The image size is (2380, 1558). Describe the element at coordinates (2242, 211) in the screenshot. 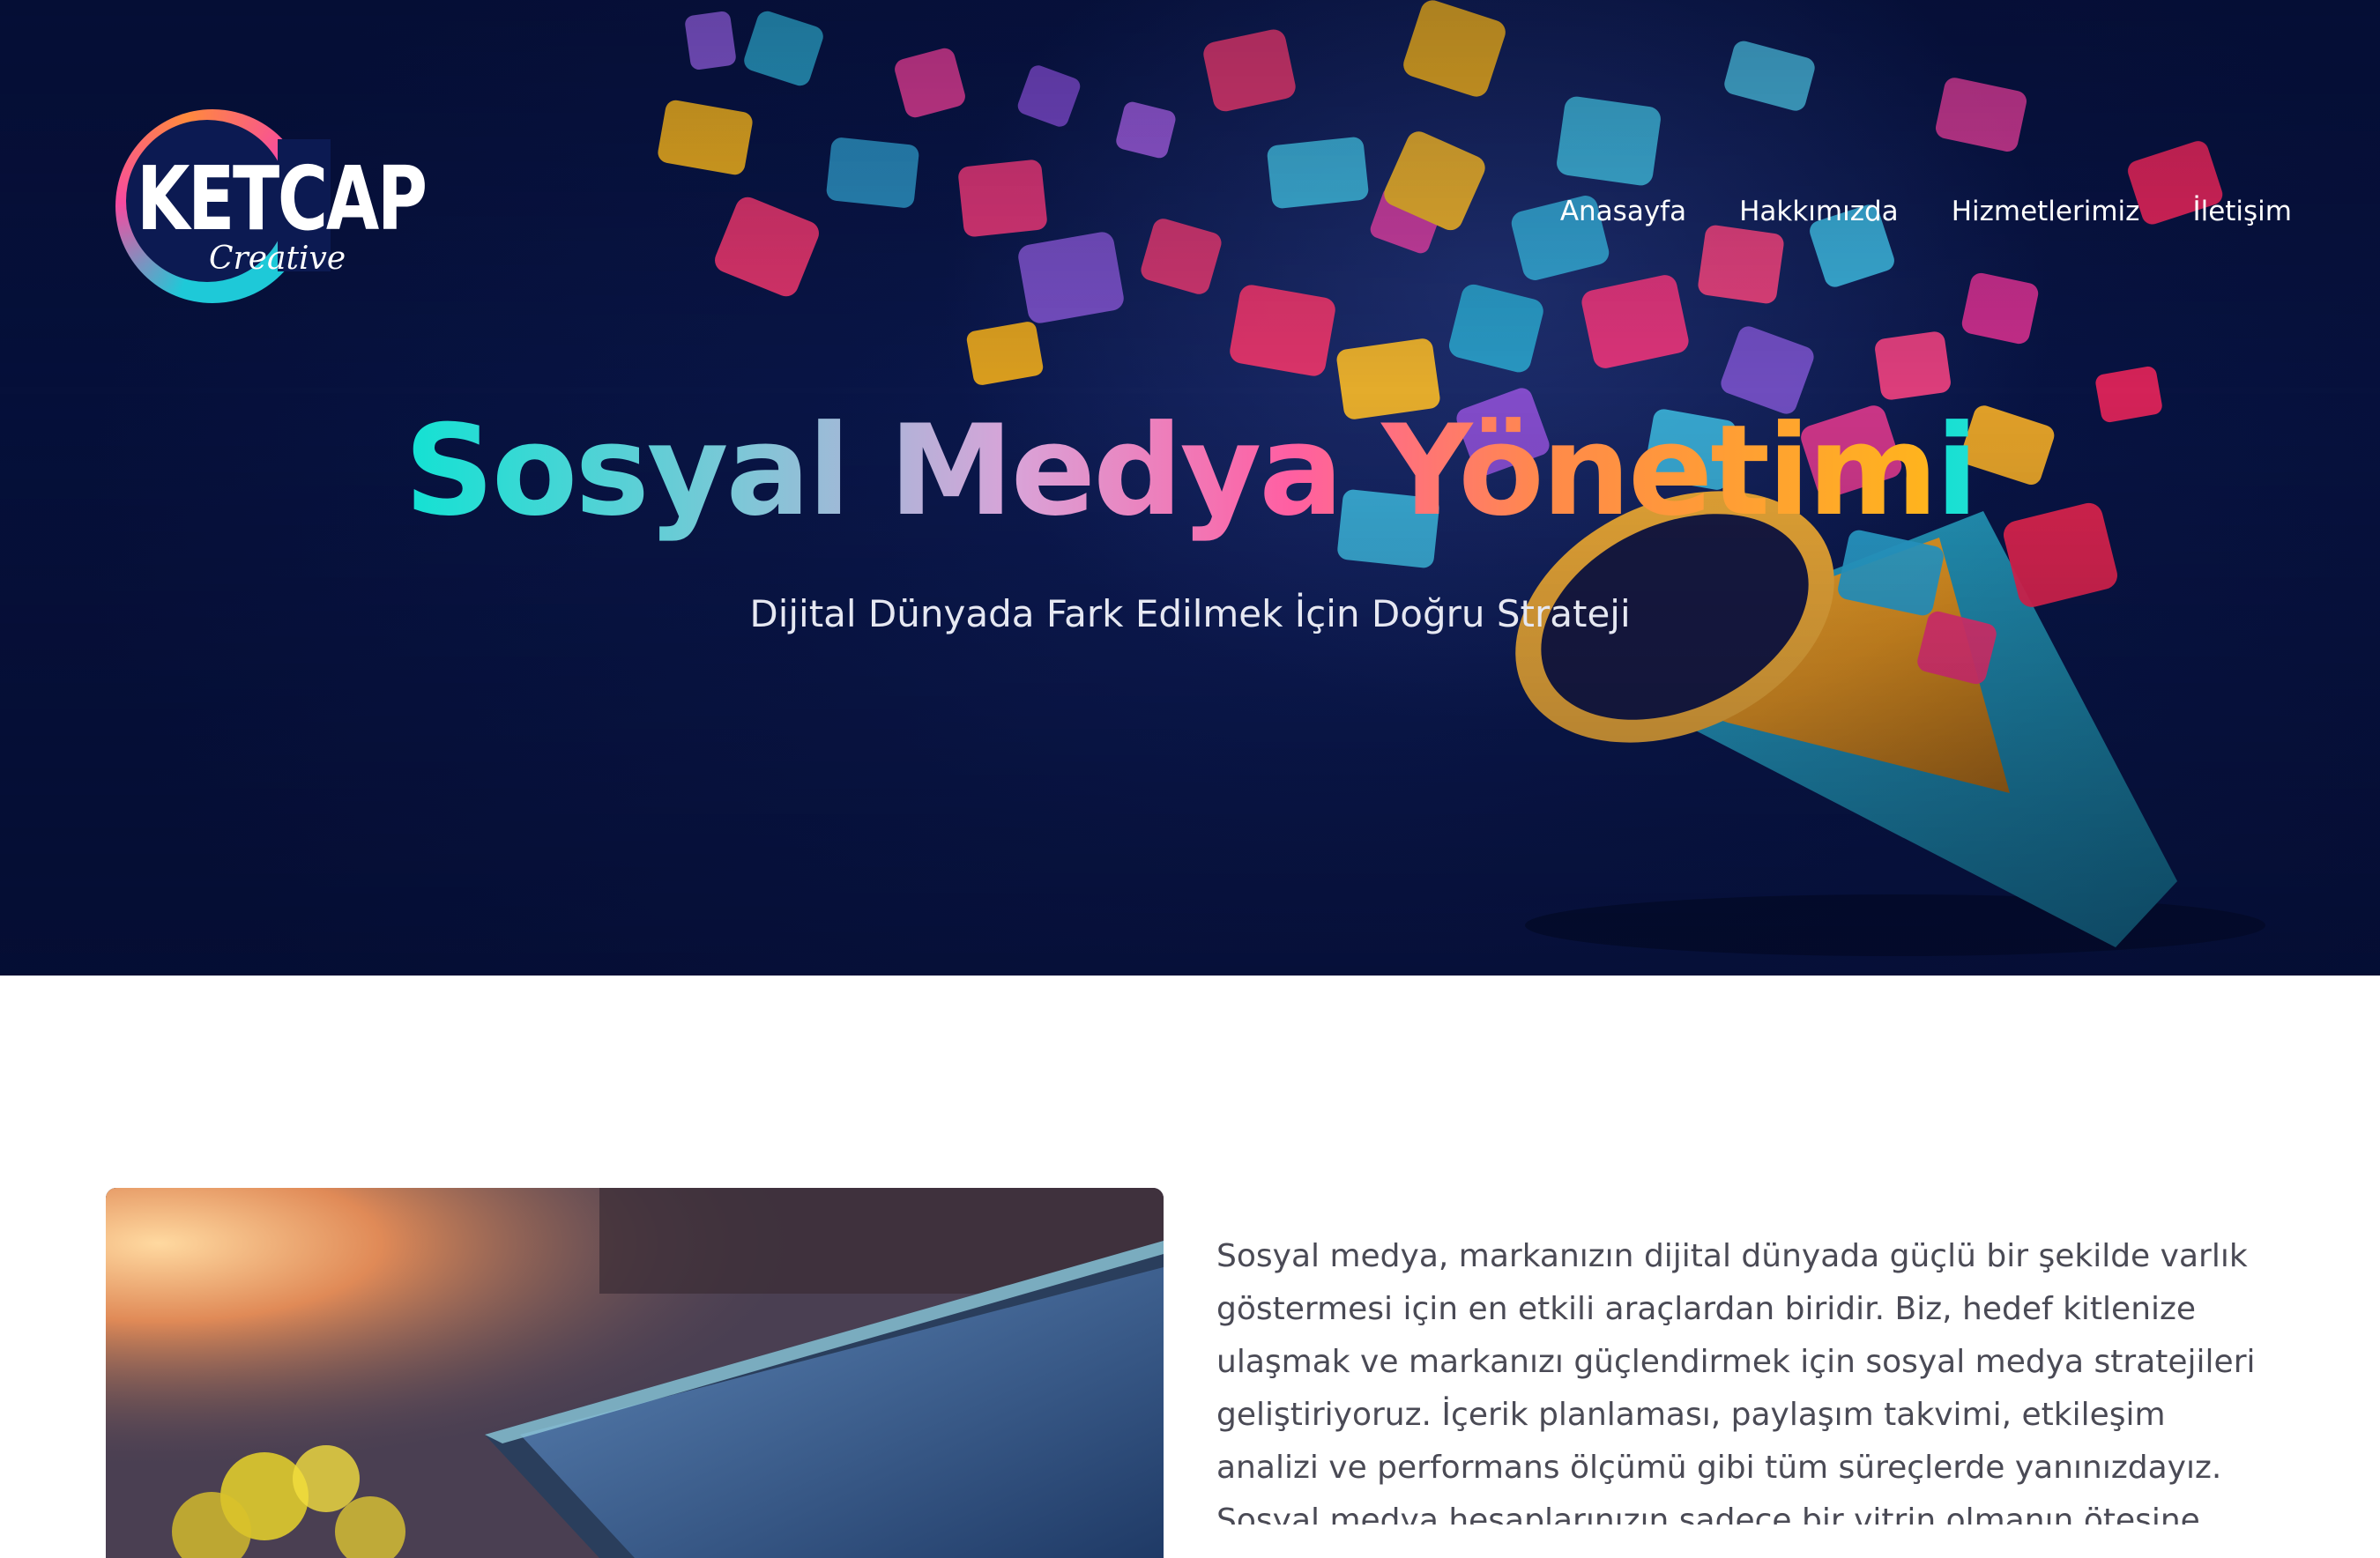

I see `nav-item-iletisim: İletişim` at that location.